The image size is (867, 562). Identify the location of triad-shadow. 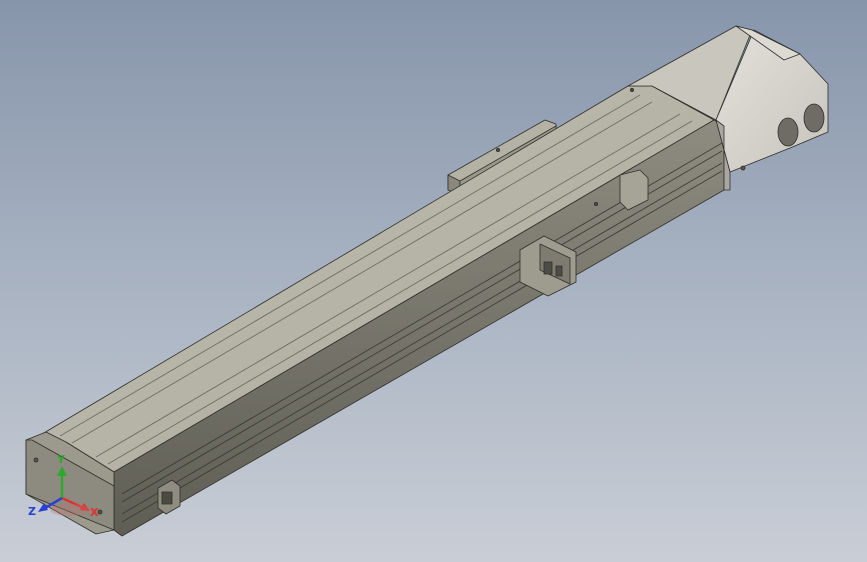
(70, 510).